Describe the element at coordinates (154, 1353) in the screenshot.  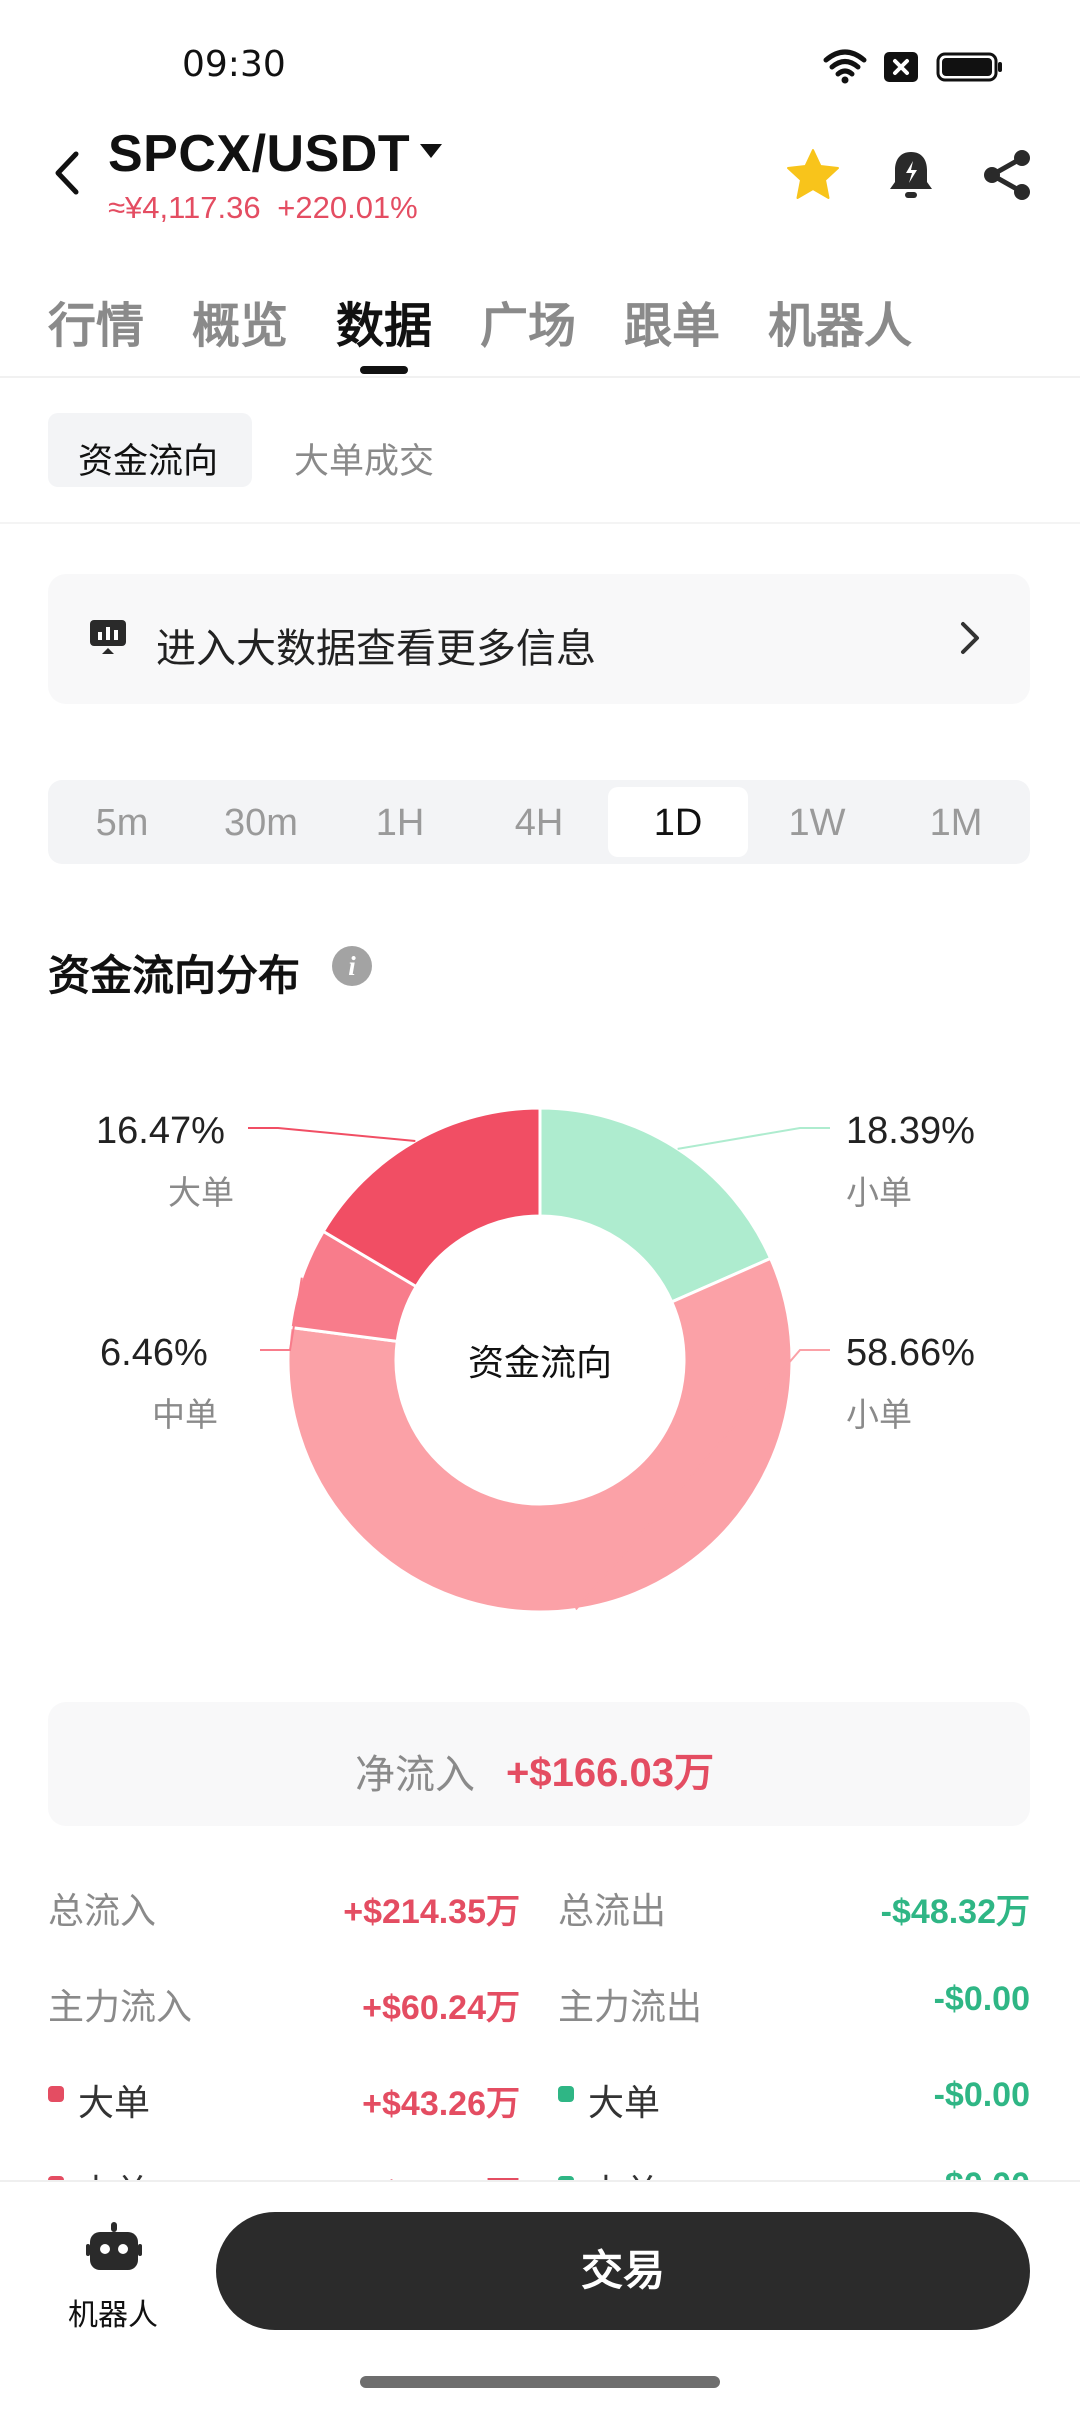
I see `slice-label-mid-pct: 6.46%` at that location.